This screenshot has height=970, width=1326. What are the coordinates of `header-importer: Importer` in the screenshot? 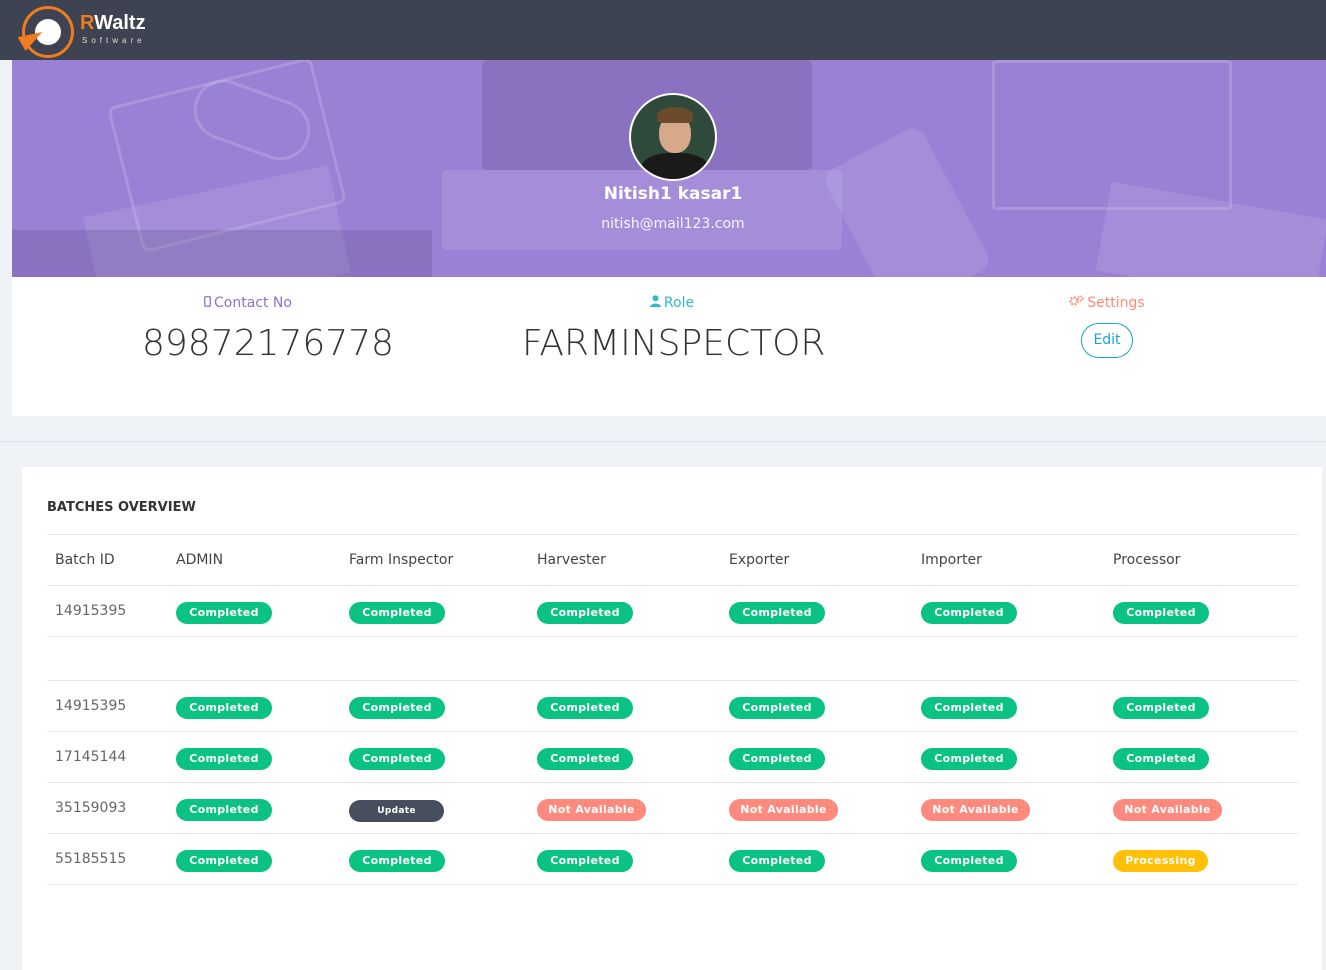 It's located at (951, 560).